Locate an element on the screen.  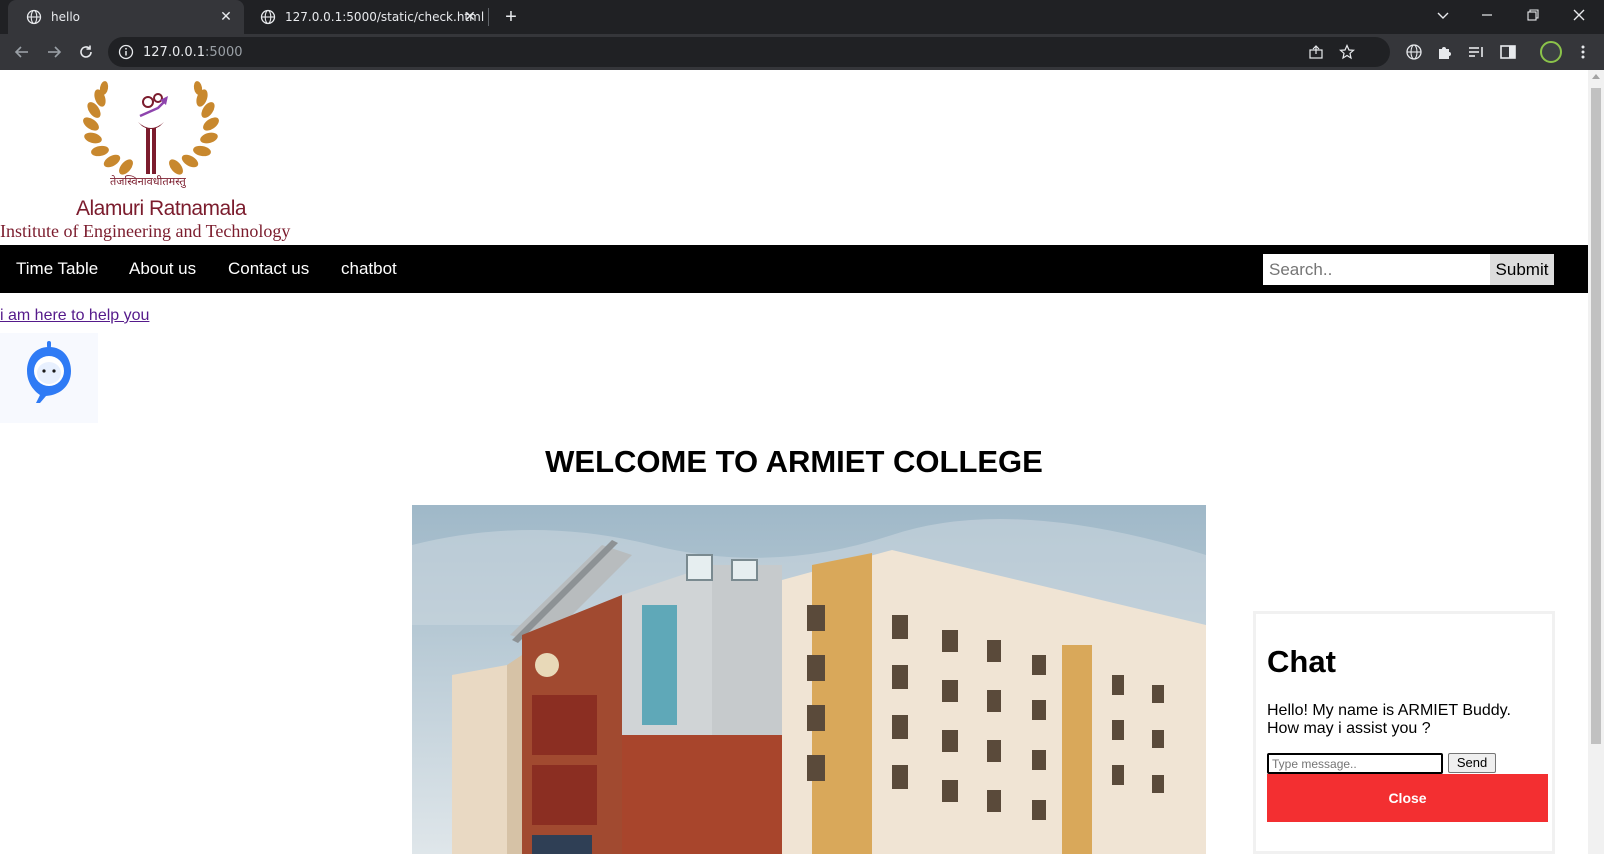
tab-check-html: 127.0.0.1:5000/static/check.html ✕ is located at coordinates (366, 17).